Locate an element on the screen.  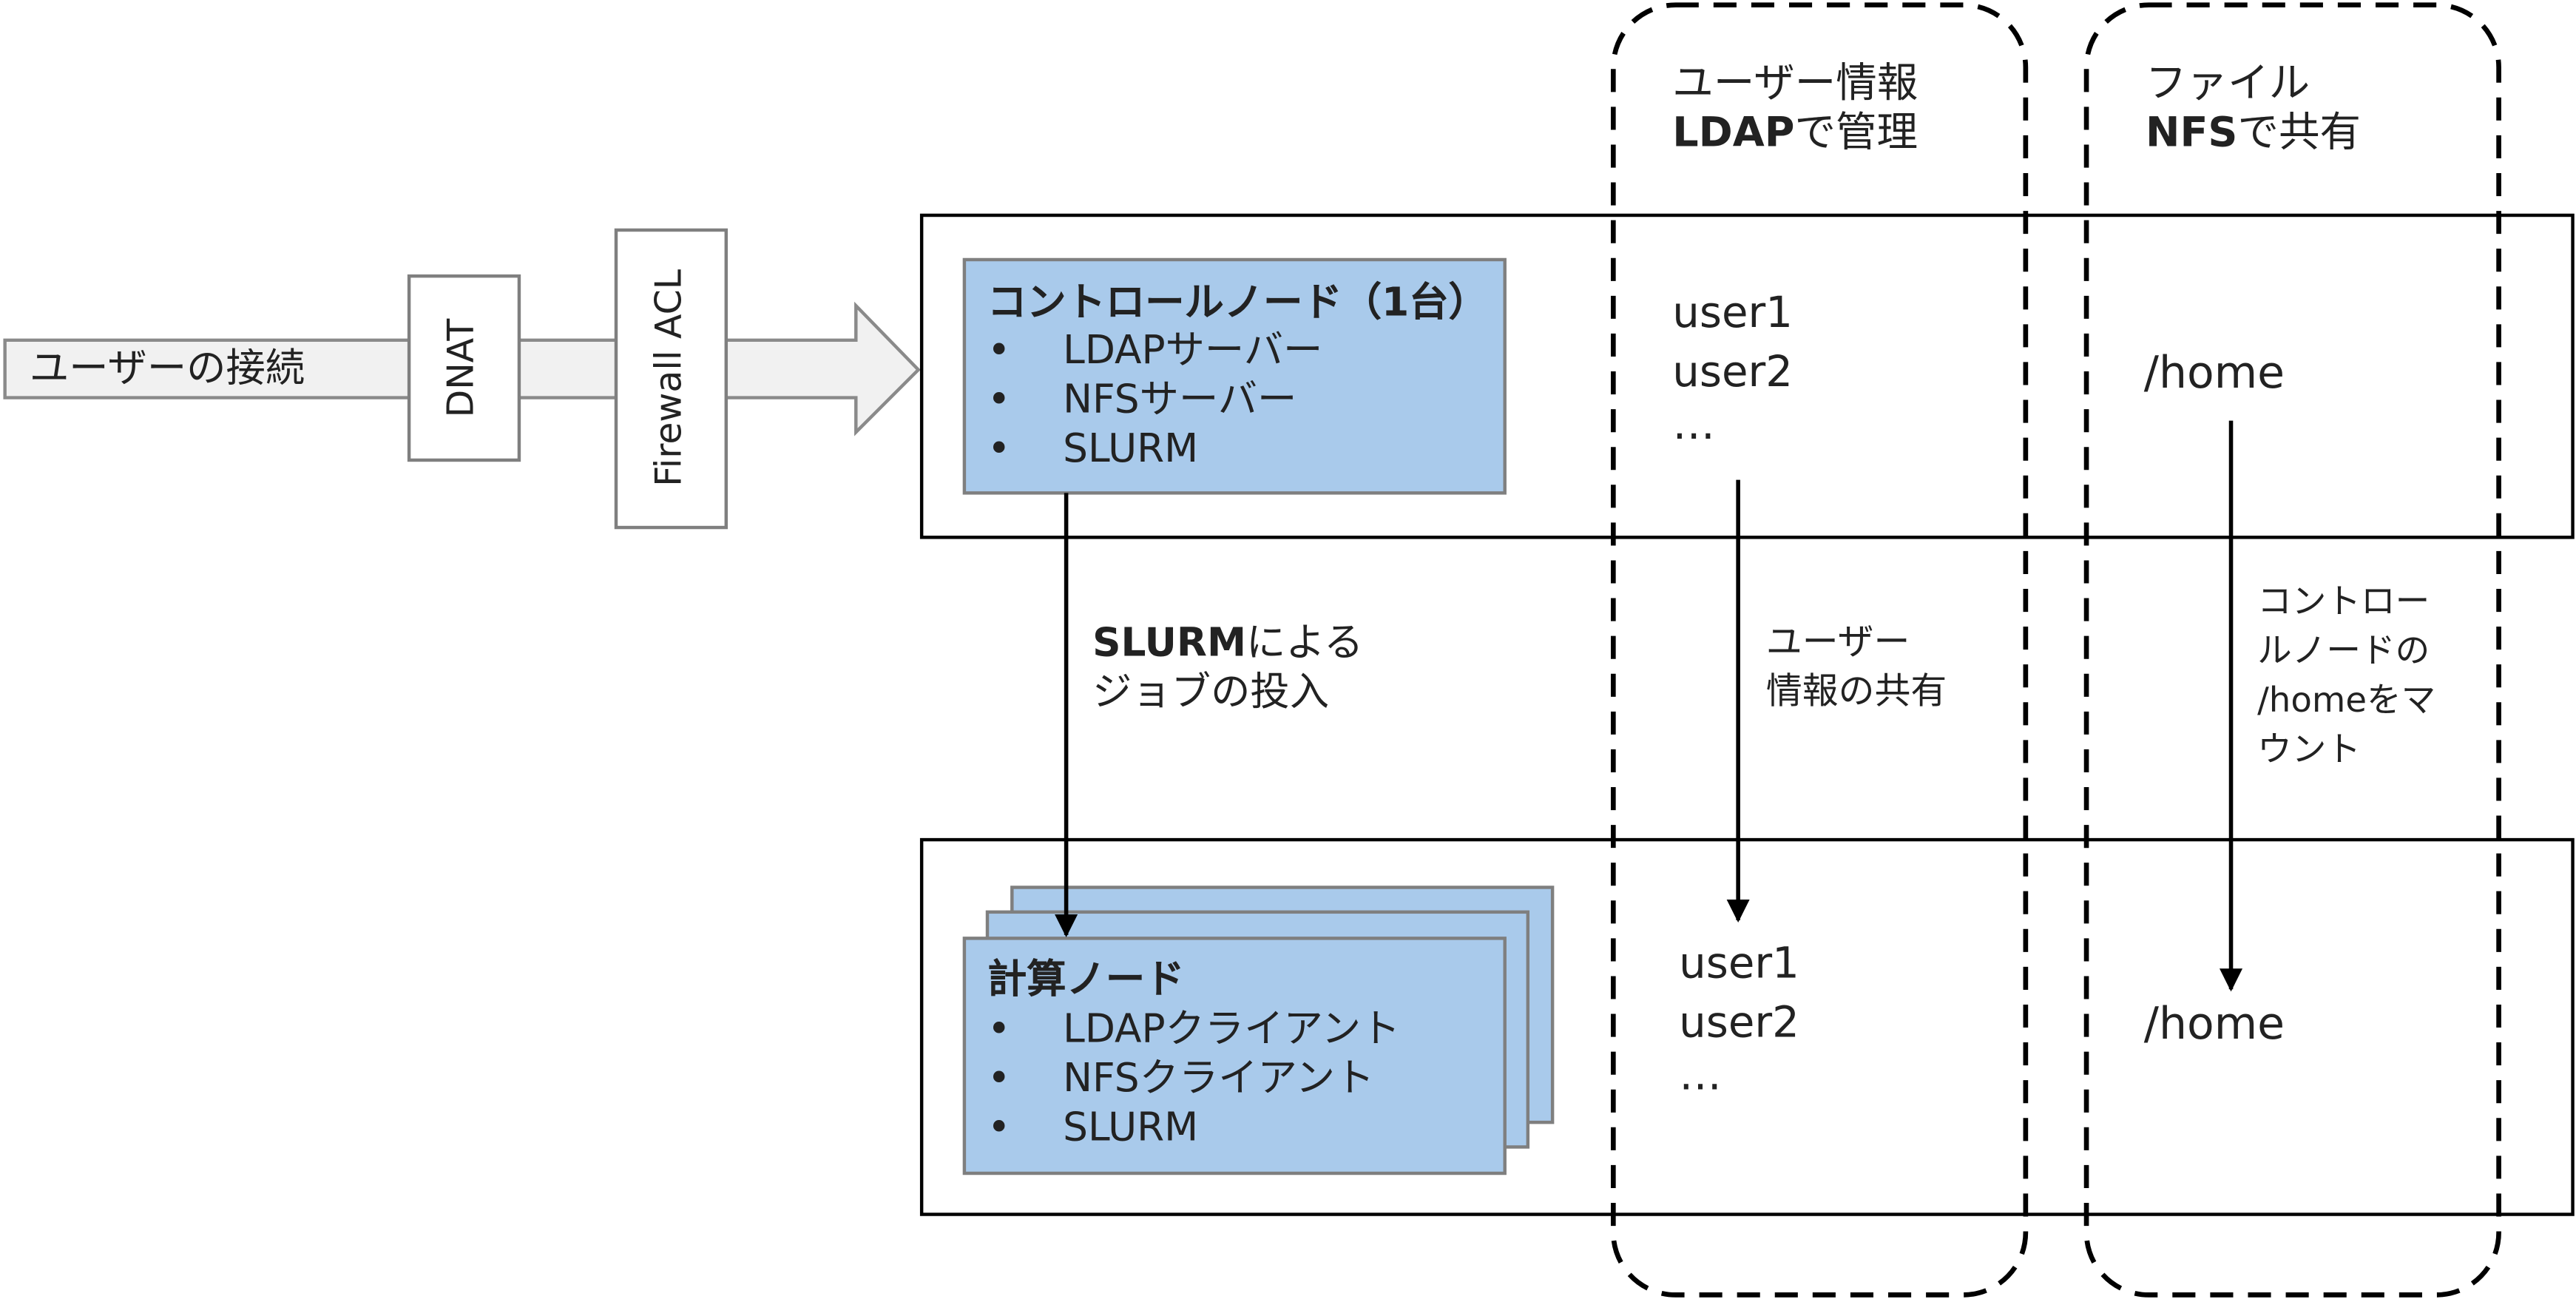
user-info-header-line2: LDAPで管理 is located at coordinates (1795, 132).